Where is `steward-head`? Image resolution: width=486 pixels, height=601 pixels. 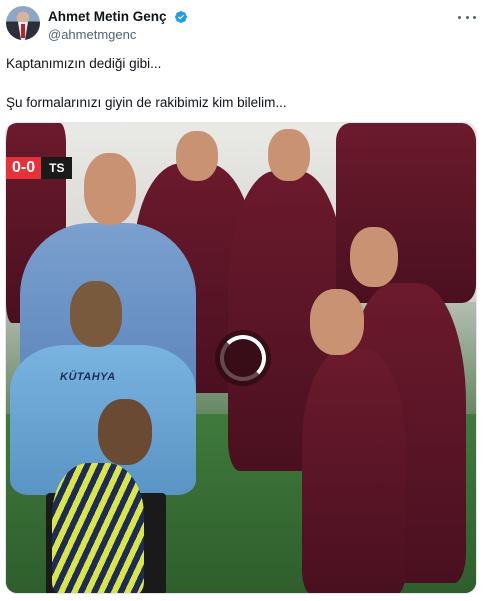
steward-head is located at coordinates (110, 189).